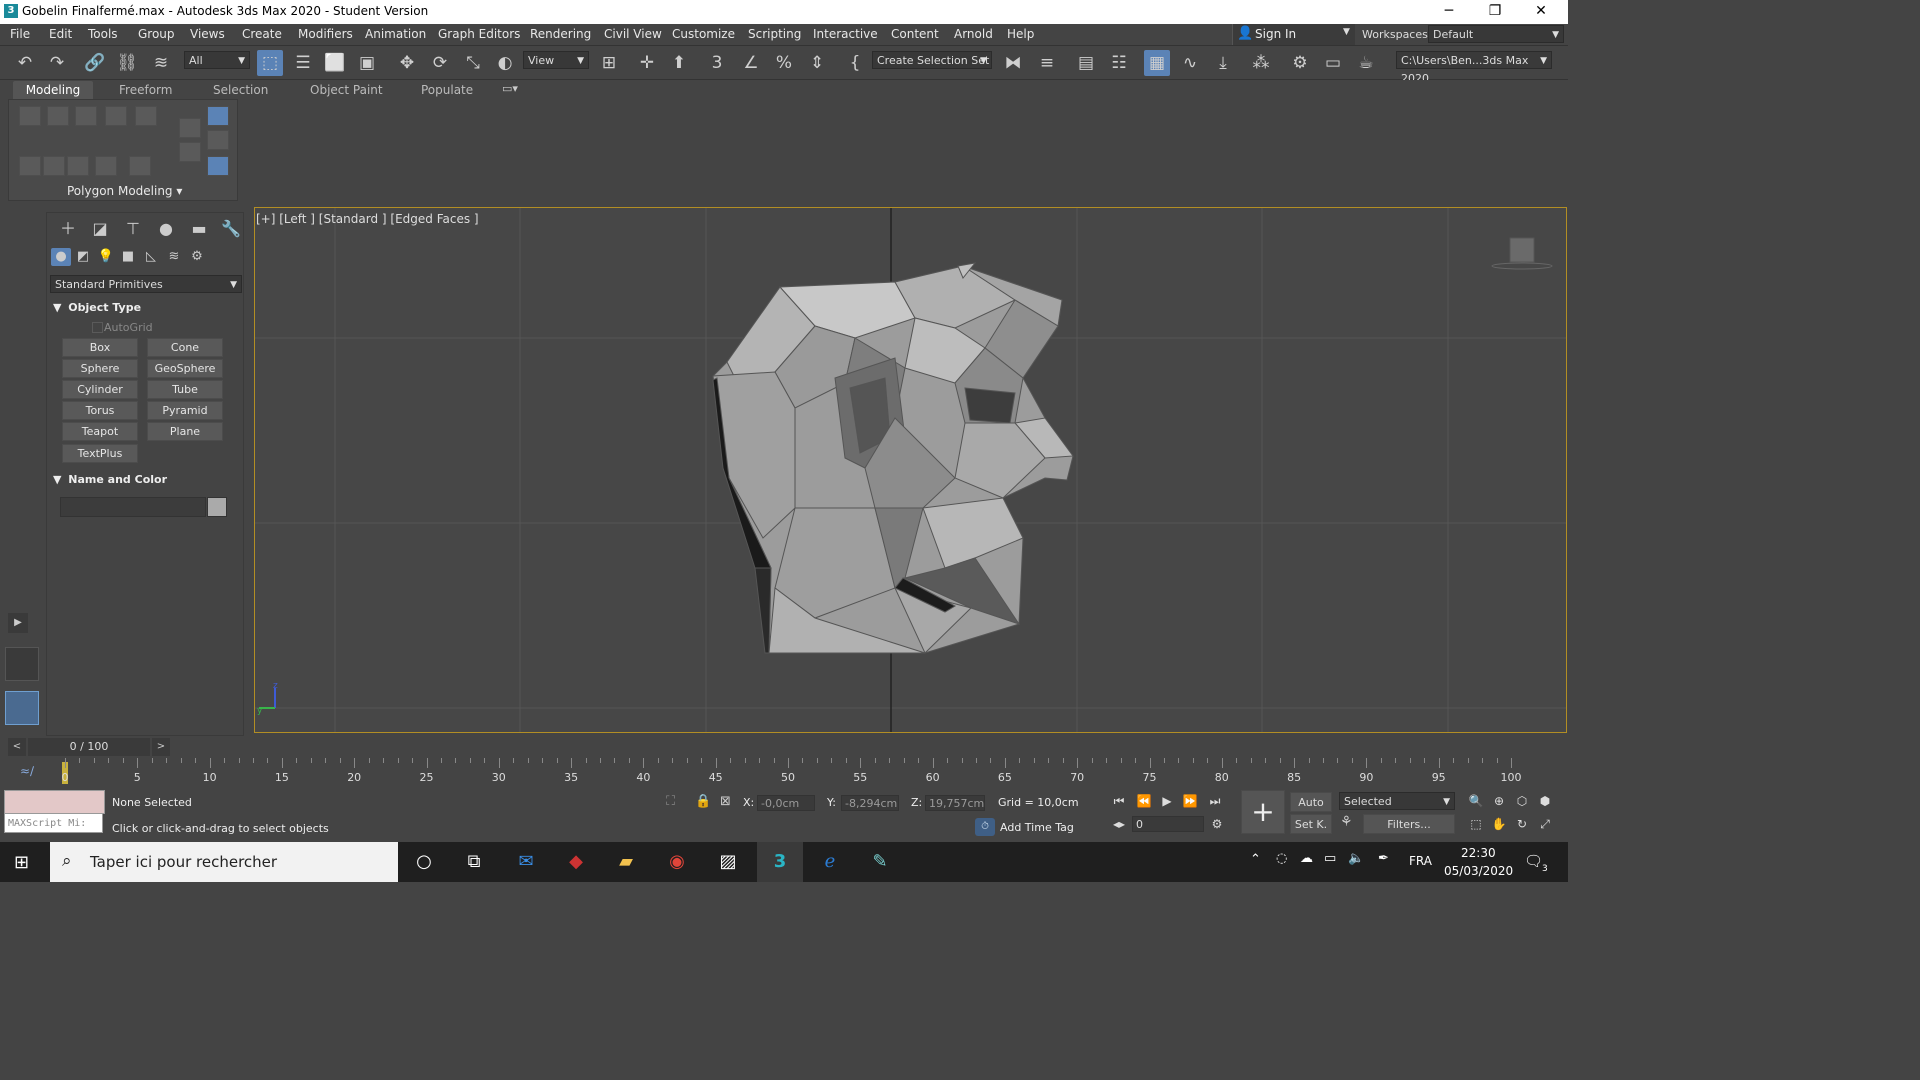 The width and height of the screenshot is (1920, 1080). What do you see at coordinates (1086, 63) in the screenshot?
I see `toggle-scene-explorer-icon: ▤` at bounding box center [1086, 63].